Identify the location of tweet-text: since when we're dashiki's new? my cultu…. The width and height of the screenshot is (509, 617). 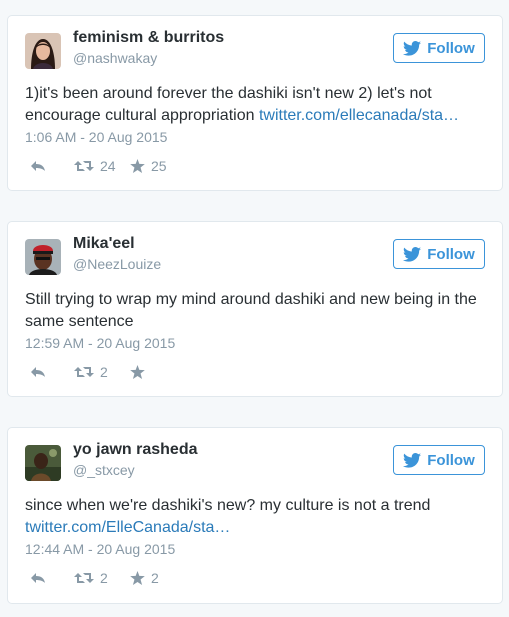
(255, 517).